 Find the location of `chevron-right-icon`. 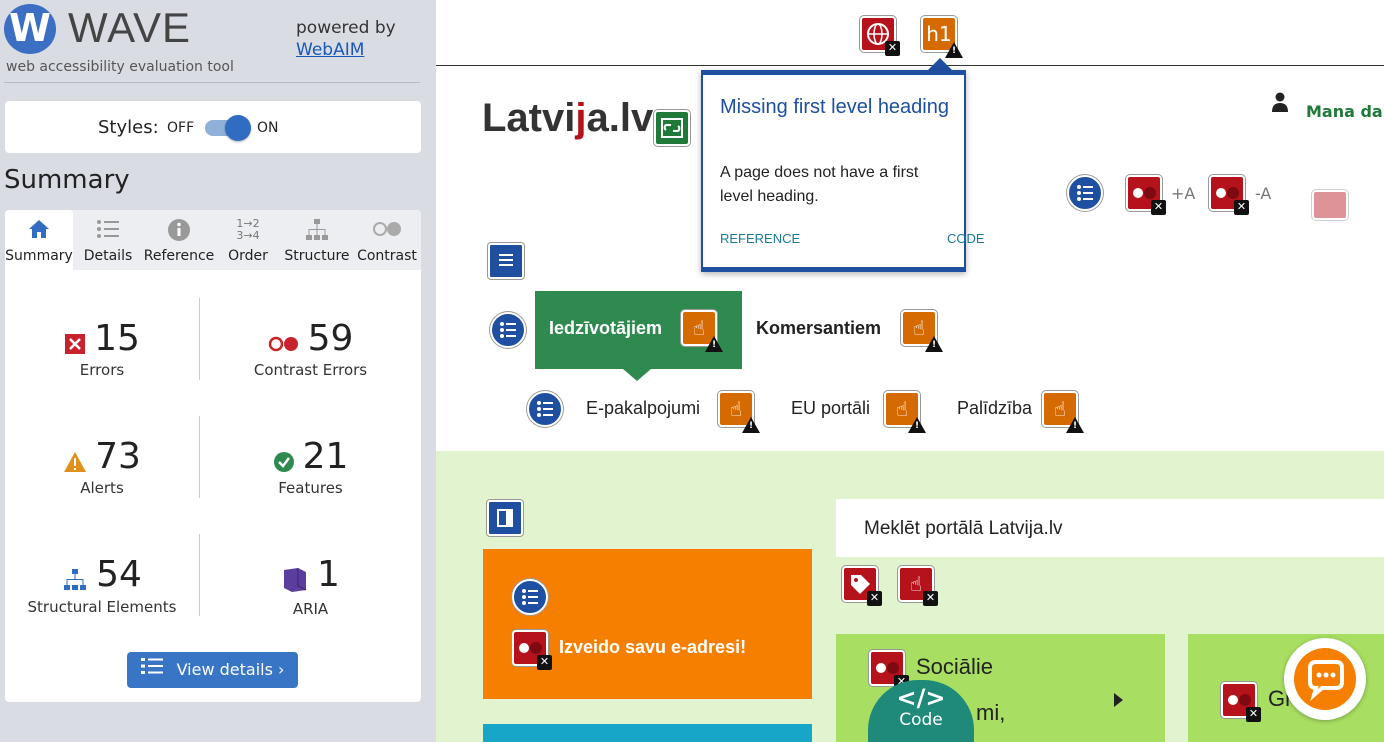

chevron-right-icon is located at coordinates (1118, 700).